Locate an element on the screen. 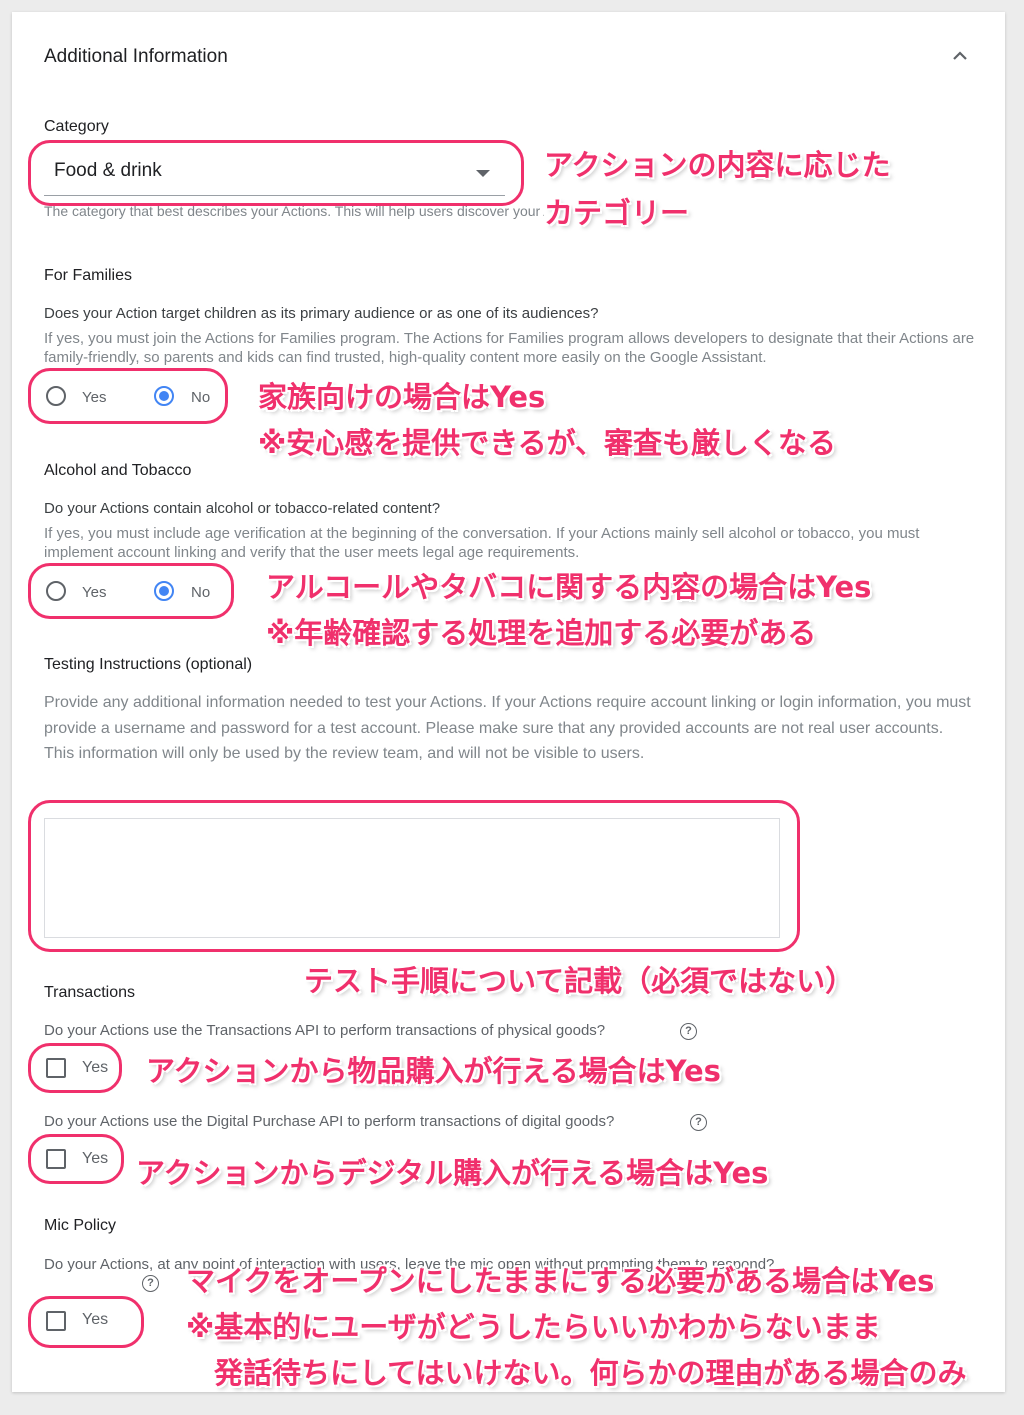  testing-label: Testing Instructions (optional) is located at coordinates (148, 664).